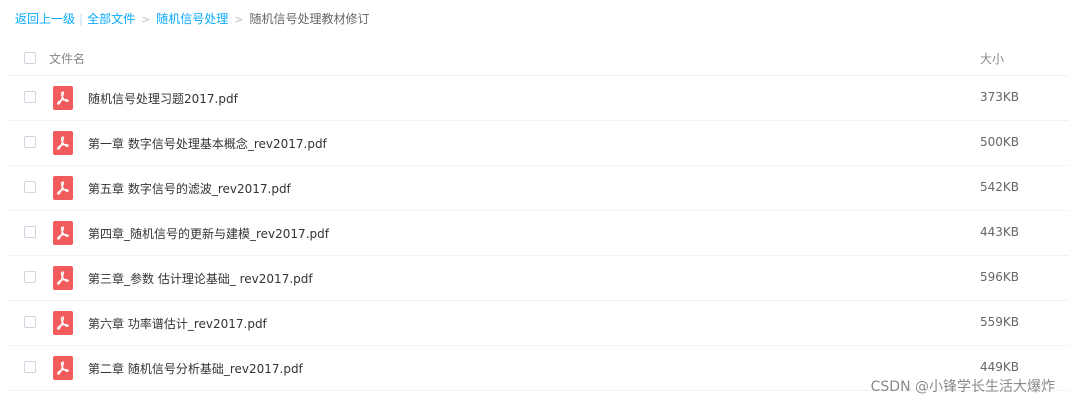  What do you see at coordinates (992, 58) in the screenshot?
I see `column-header-size: 大小` at bounding box center [992, 58].